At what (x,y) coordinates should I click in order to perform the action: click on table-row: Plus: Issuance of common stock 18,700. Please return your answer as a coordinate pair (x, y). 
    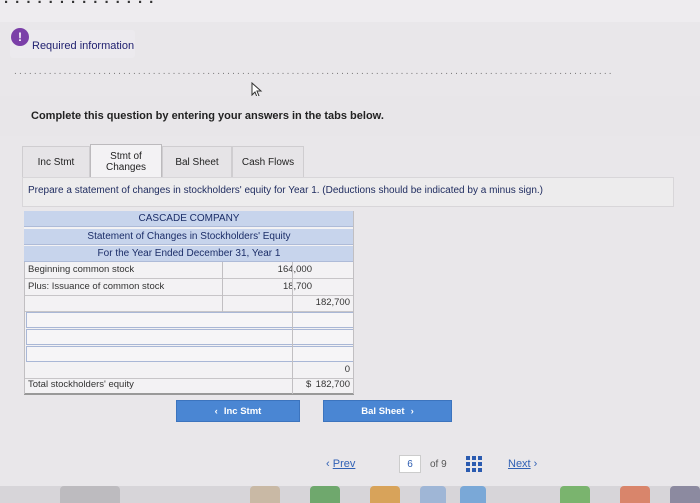
    Looking at the image, I should click on (189, 287).